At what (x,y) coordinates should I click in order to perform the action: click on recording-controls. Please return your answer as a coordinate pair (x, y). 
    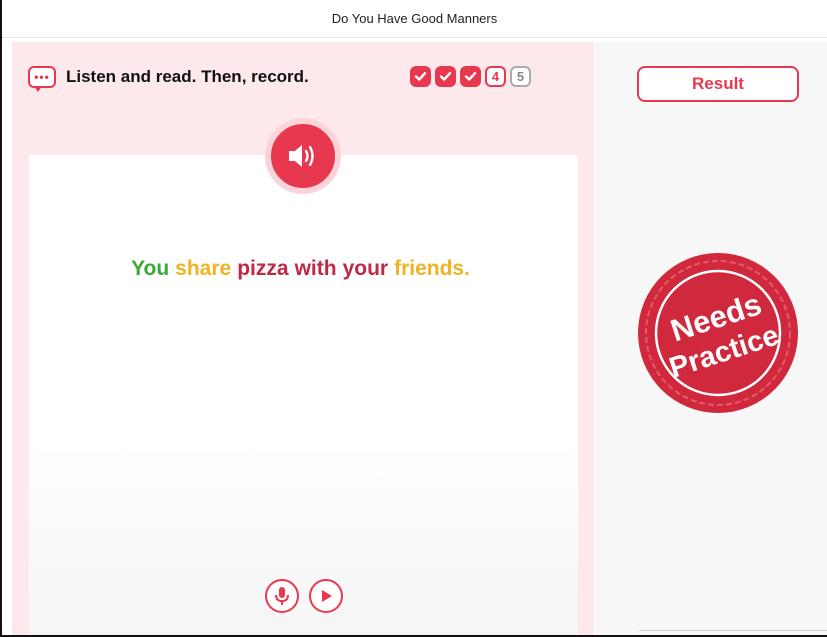
    Looking at the image, I should click on (303, 596).